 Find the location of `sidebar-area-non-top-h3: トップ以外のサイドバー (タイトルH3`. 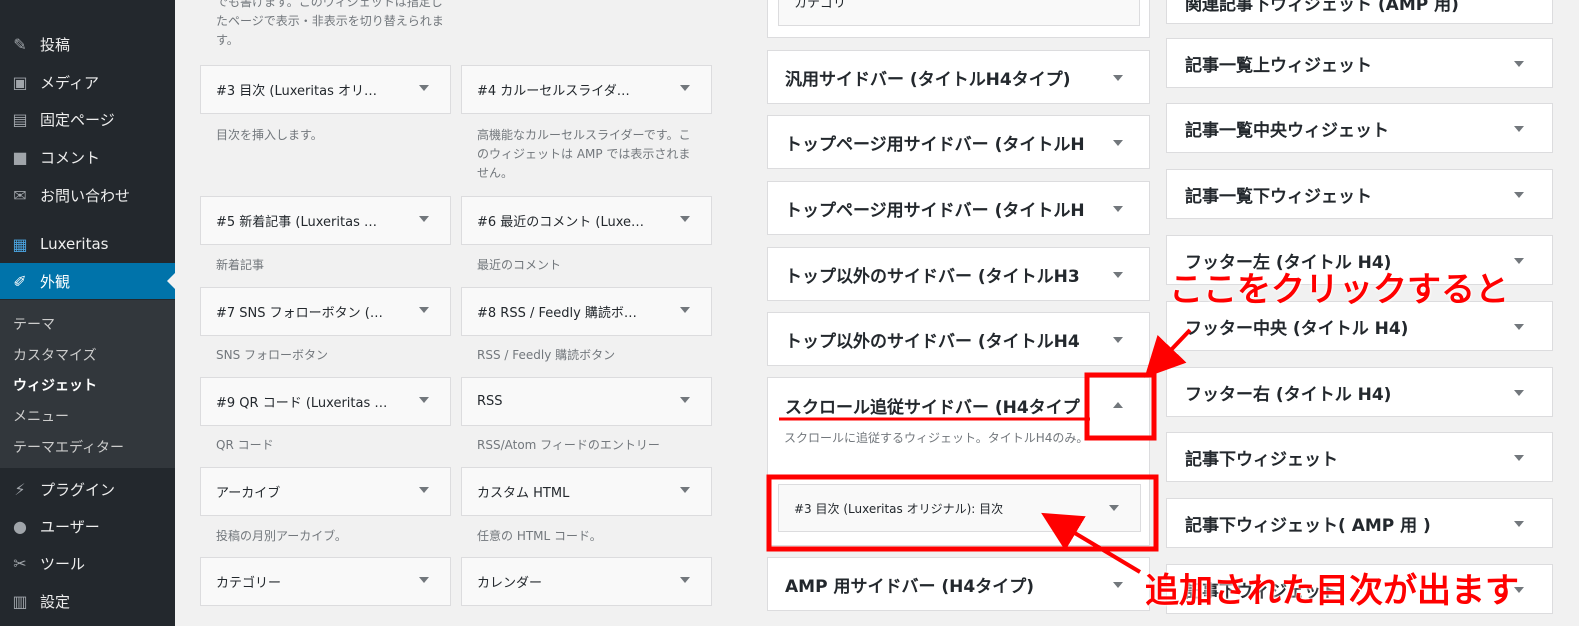

sidebar-area-non-top-h3: トップ以外のサイドバー (タイトルH3 is located at coordinates (958, 274).